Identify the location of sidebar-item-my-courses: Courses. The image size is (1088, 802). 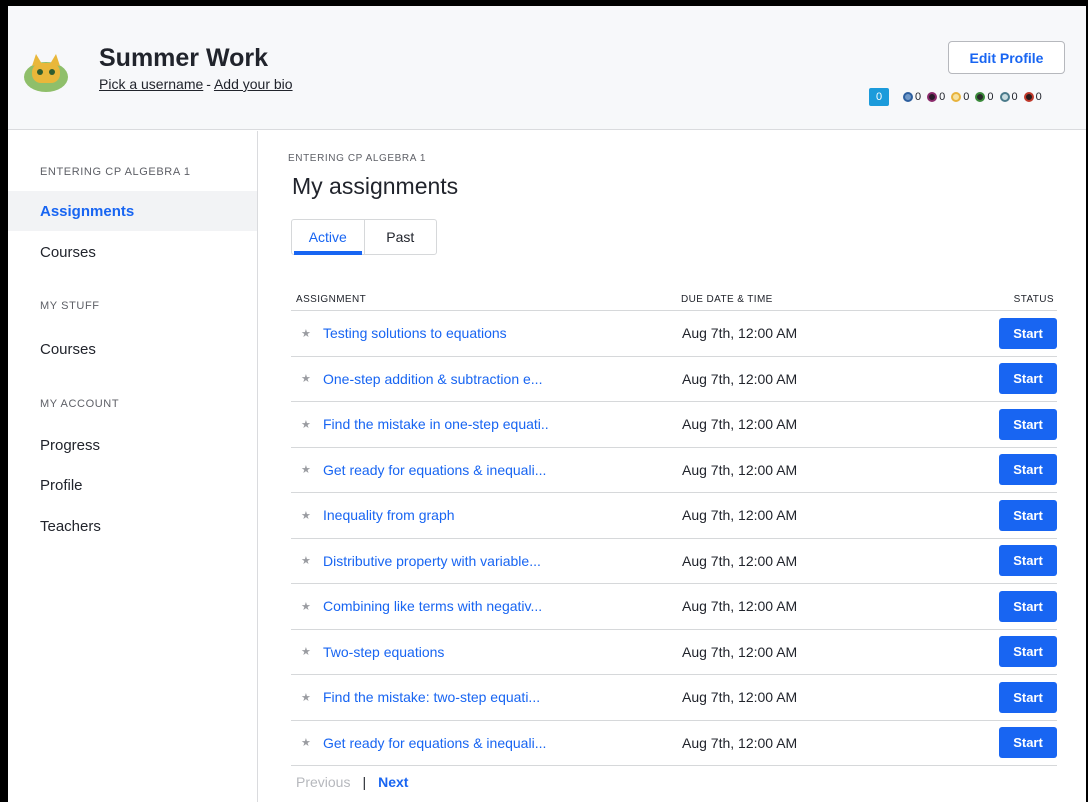
(132, 349).